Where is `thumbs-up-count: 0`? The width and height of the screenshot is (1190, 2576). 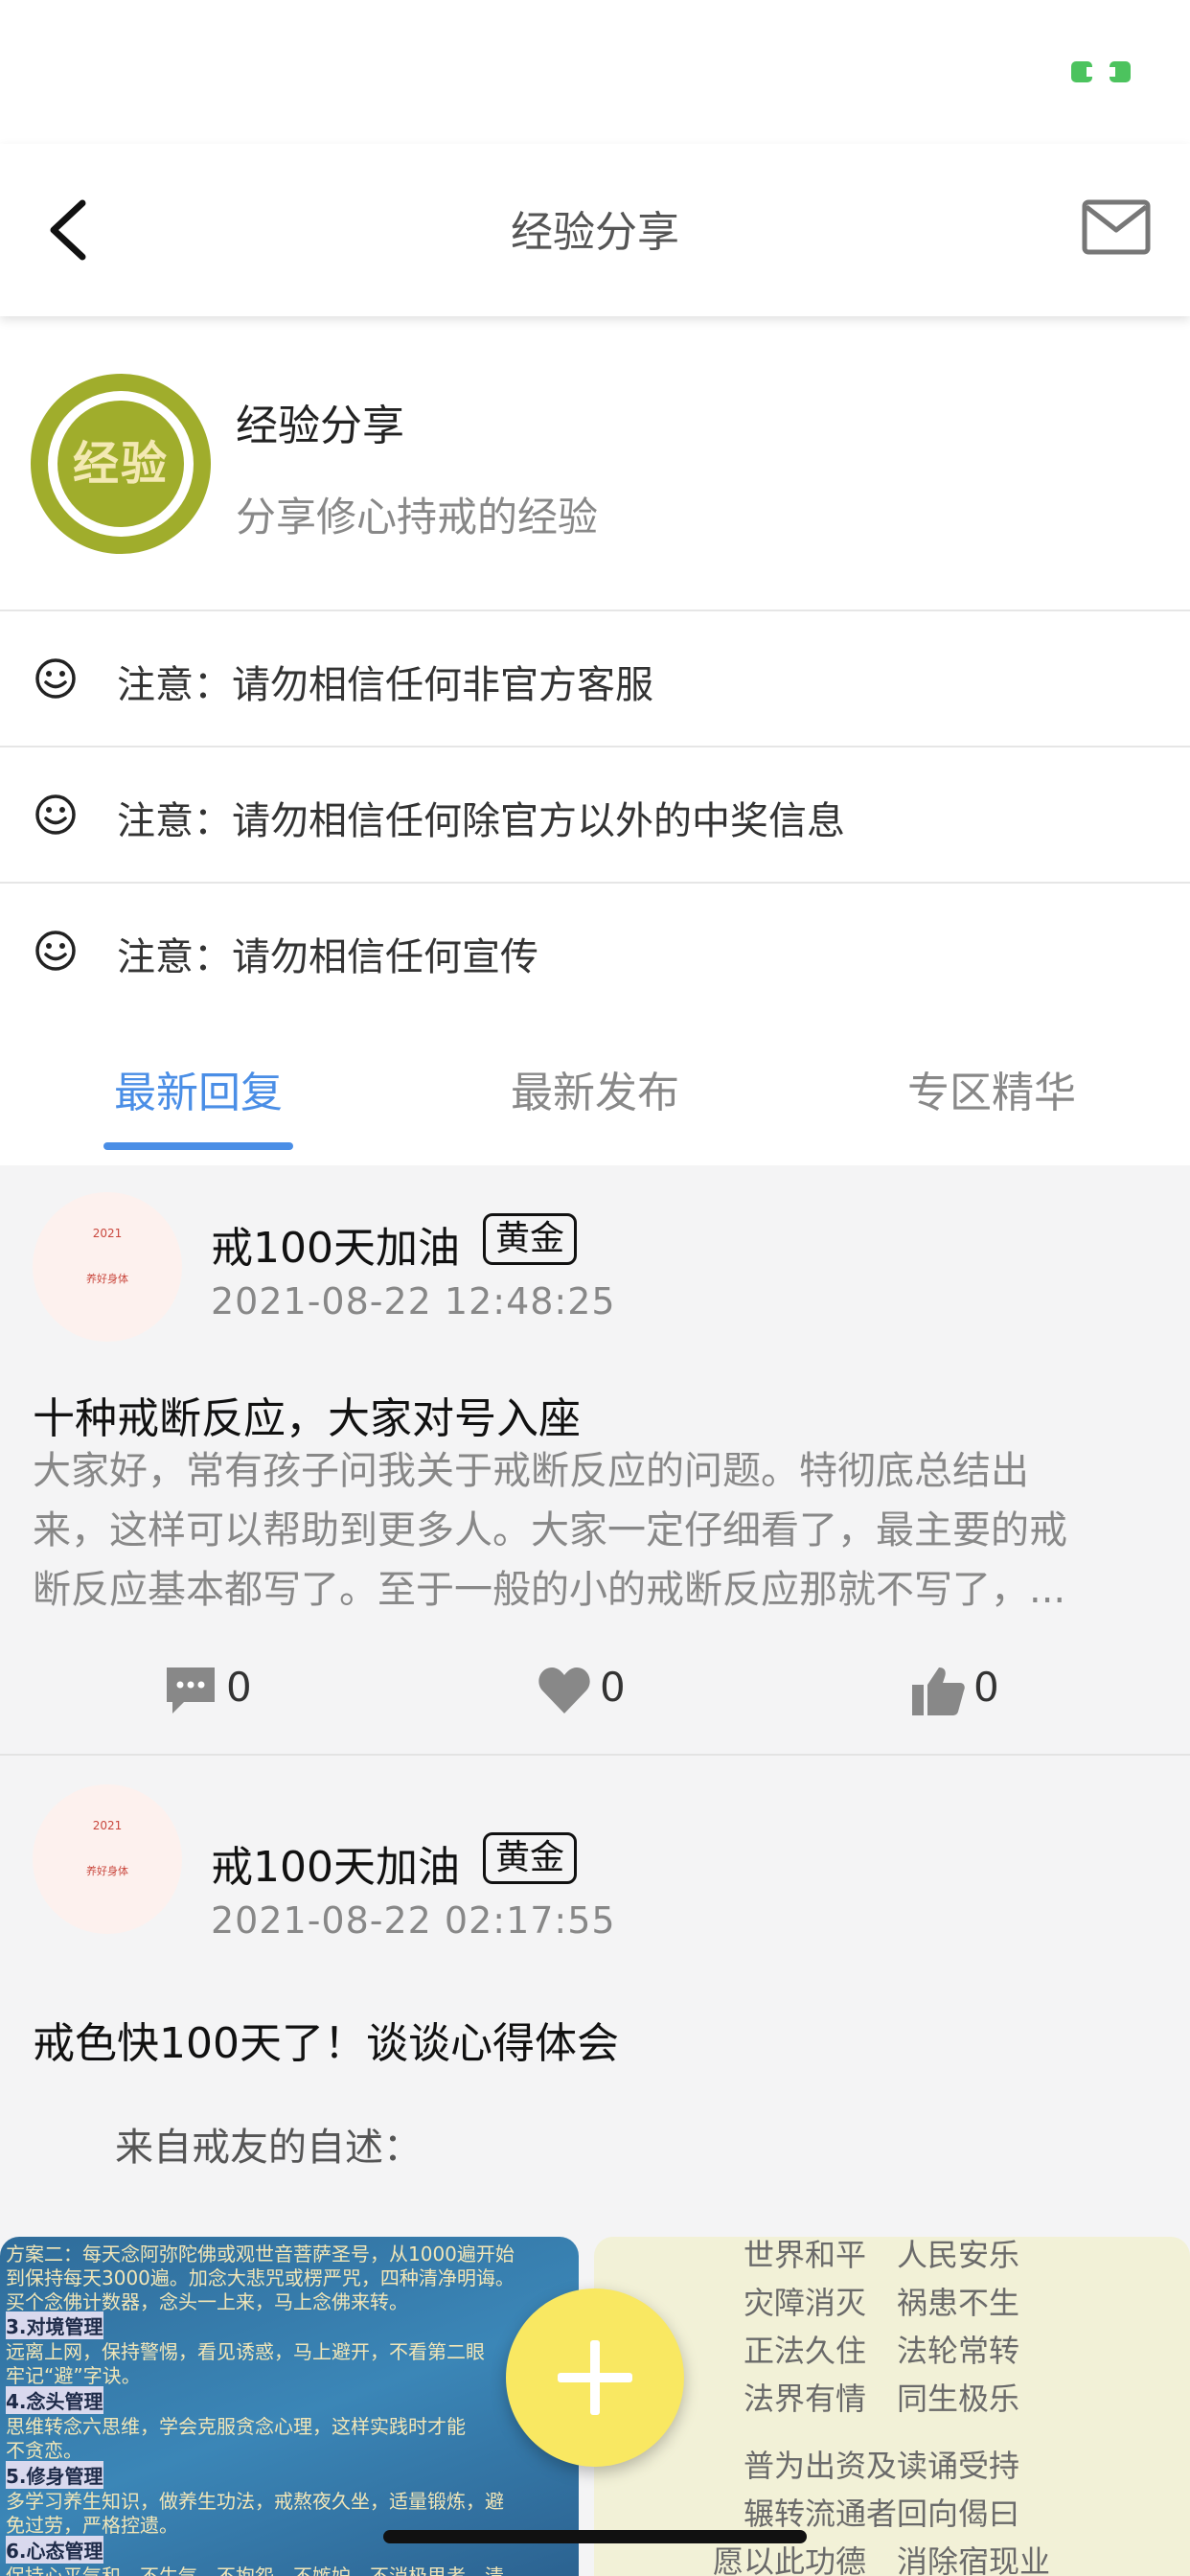
thumbs-up-count: 0 is located at coordinates (986, 1687).